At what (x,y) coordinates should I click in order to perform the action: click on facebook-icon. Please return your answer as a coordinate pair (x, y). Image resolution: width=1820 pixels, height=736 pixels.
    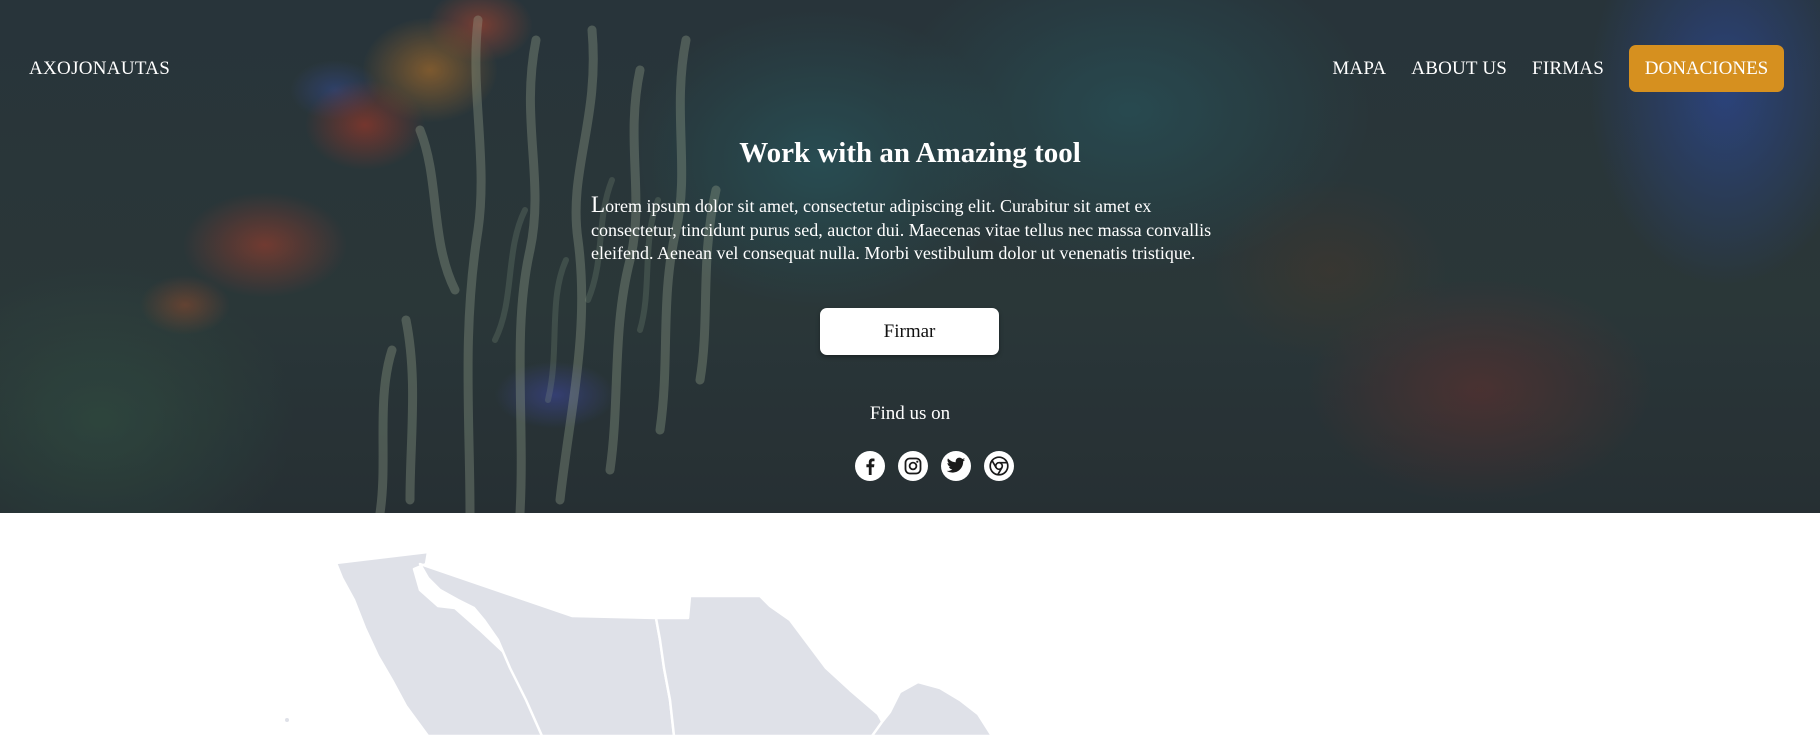
    Looking at the image, I should click on (870, 466).